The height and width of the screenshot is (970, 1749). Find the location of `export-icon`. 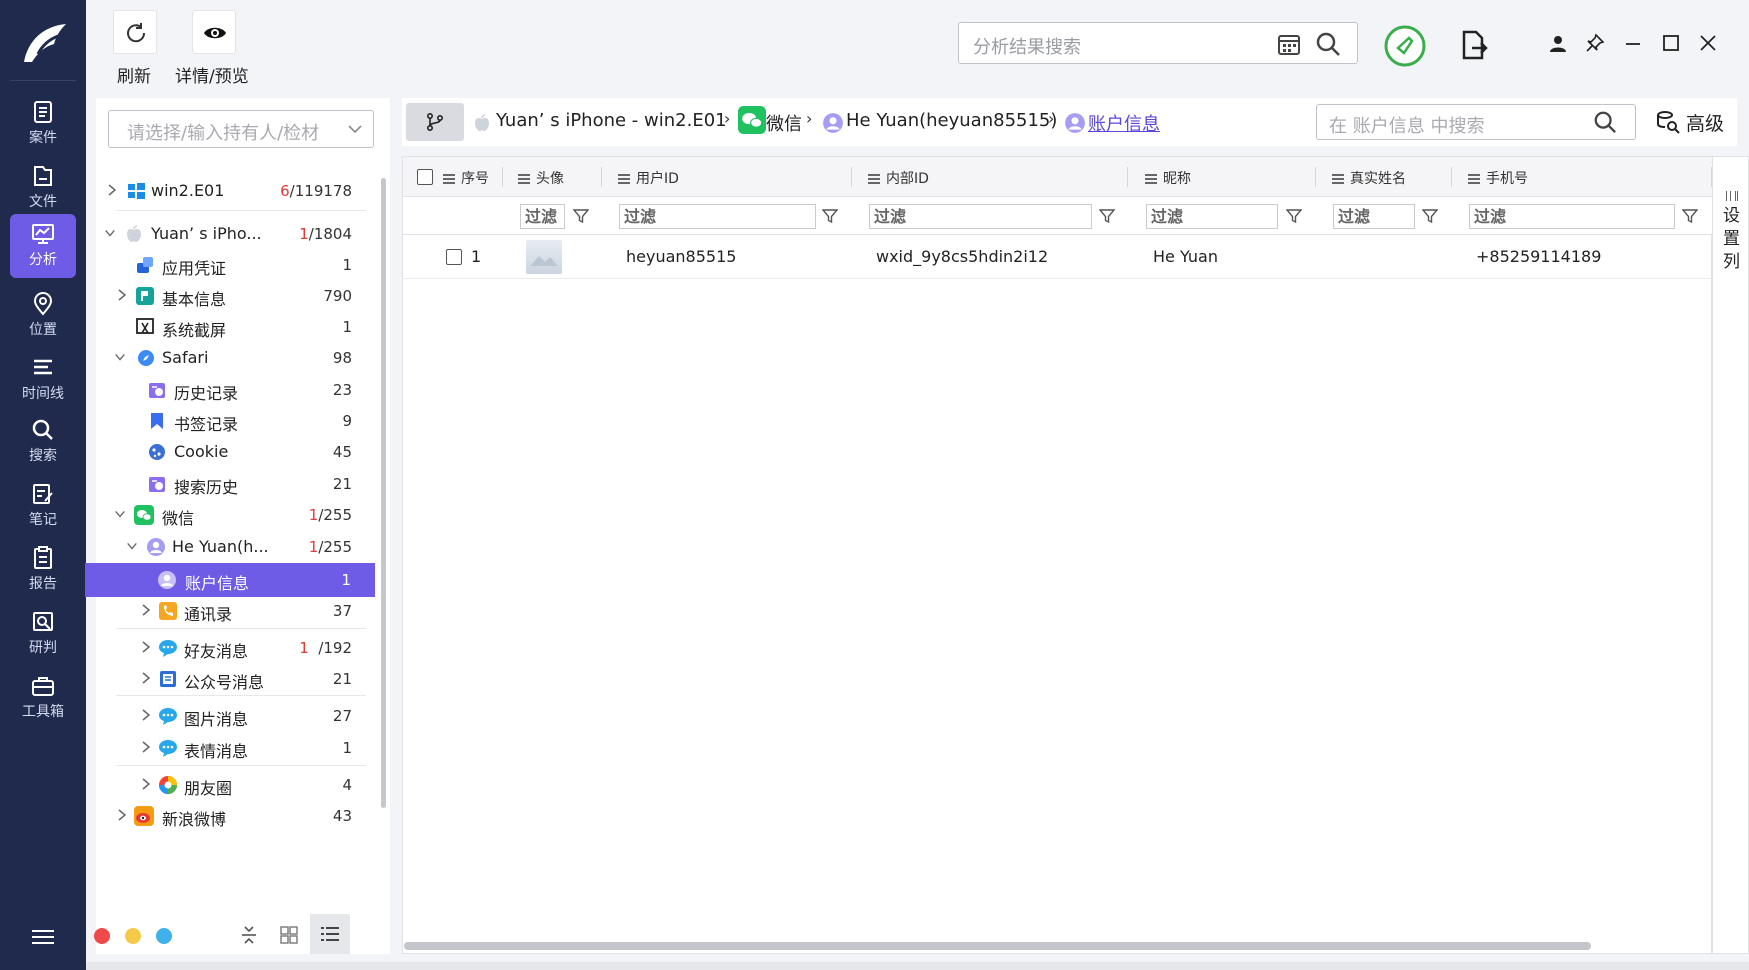

export-icon is located at coordinates (1474, 45).